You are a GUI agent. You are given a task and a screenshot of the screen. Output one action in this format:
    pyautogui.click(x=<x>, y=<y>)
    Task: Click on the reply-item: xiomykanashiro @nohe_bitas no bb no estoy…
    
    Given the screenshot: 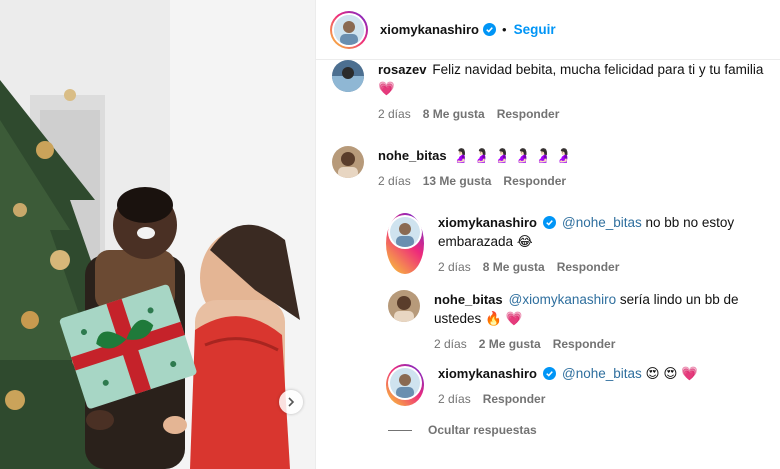 What is the action you would take?
    pyautogui.click(x=572, y=243)
    